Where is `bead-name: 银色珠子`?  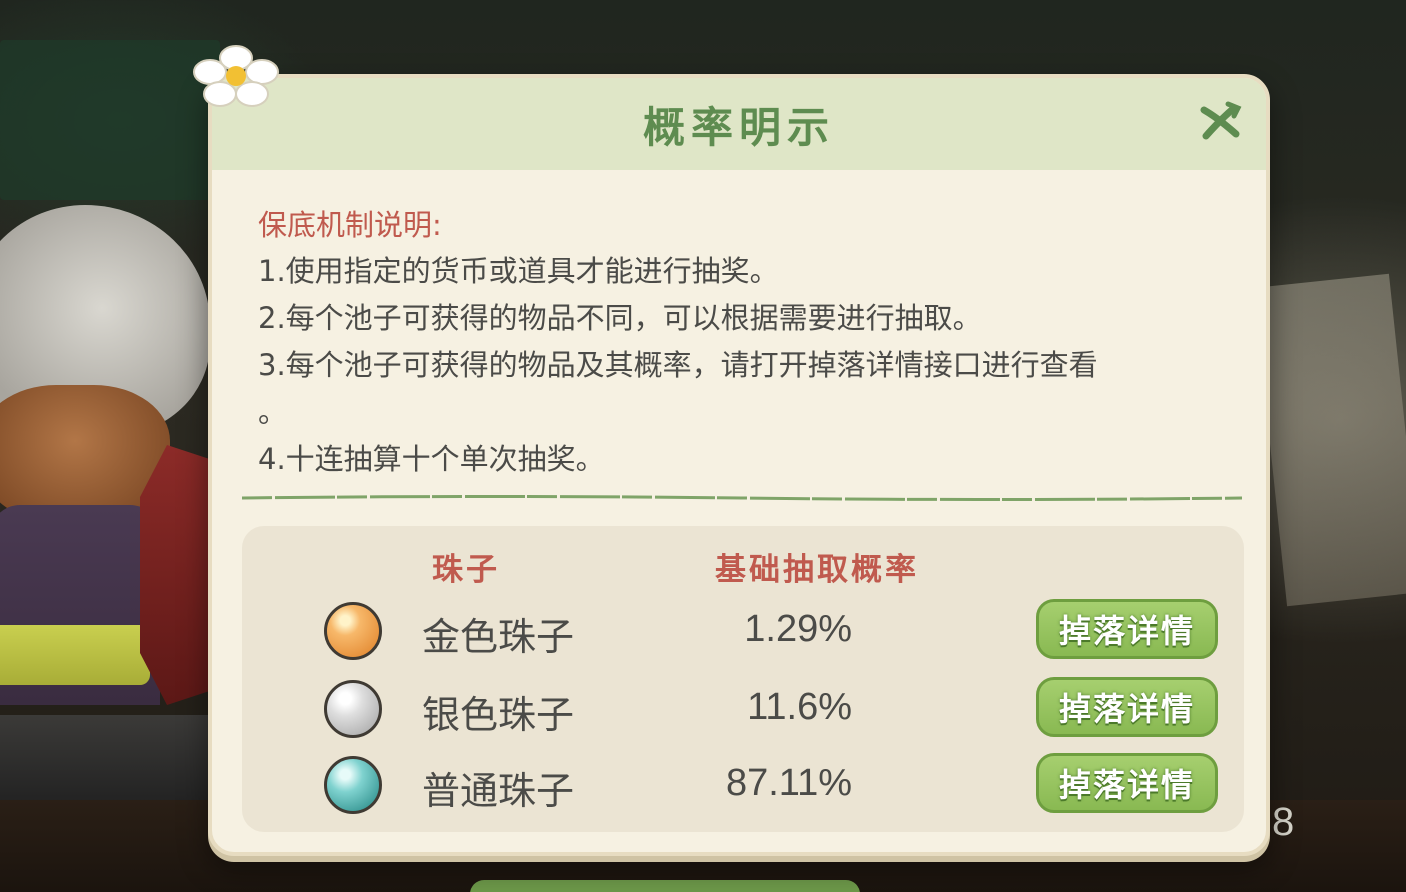 bead-name: 银色珠子 is located at coordinates (498, 715).